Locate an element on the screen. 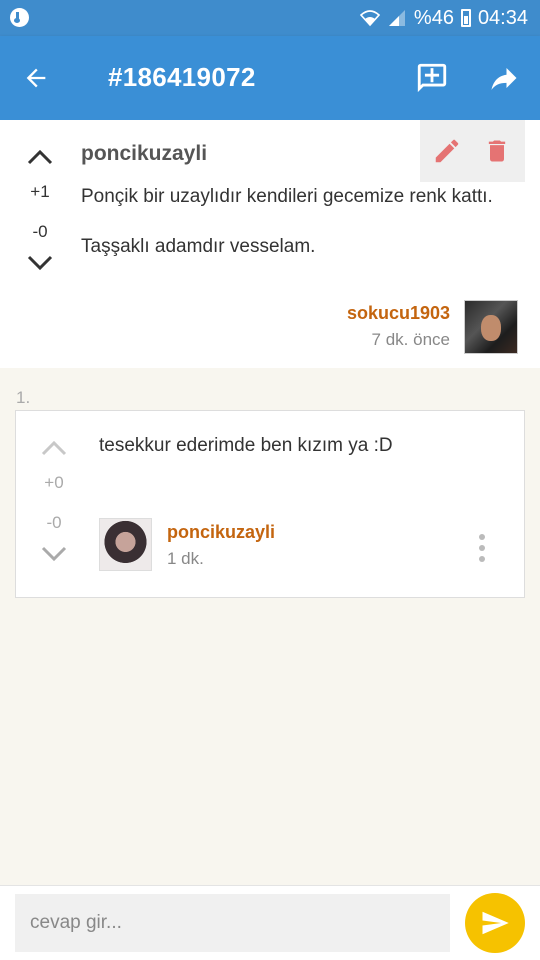 Image resolution: width=540 pixels, height=960 pixels. clock: 04:34 is located at coordinates (502, 17).